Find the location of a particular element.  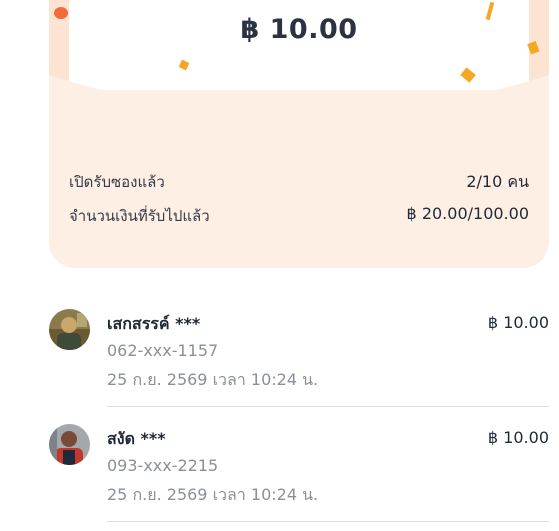

recipient-name: เสกสรรค์ *** is located at coordinates (154, 323).